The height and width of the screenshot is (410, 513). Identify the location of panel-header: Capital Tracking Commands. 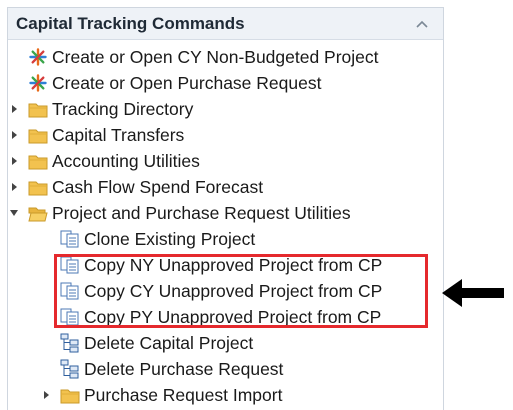
(225, 24).